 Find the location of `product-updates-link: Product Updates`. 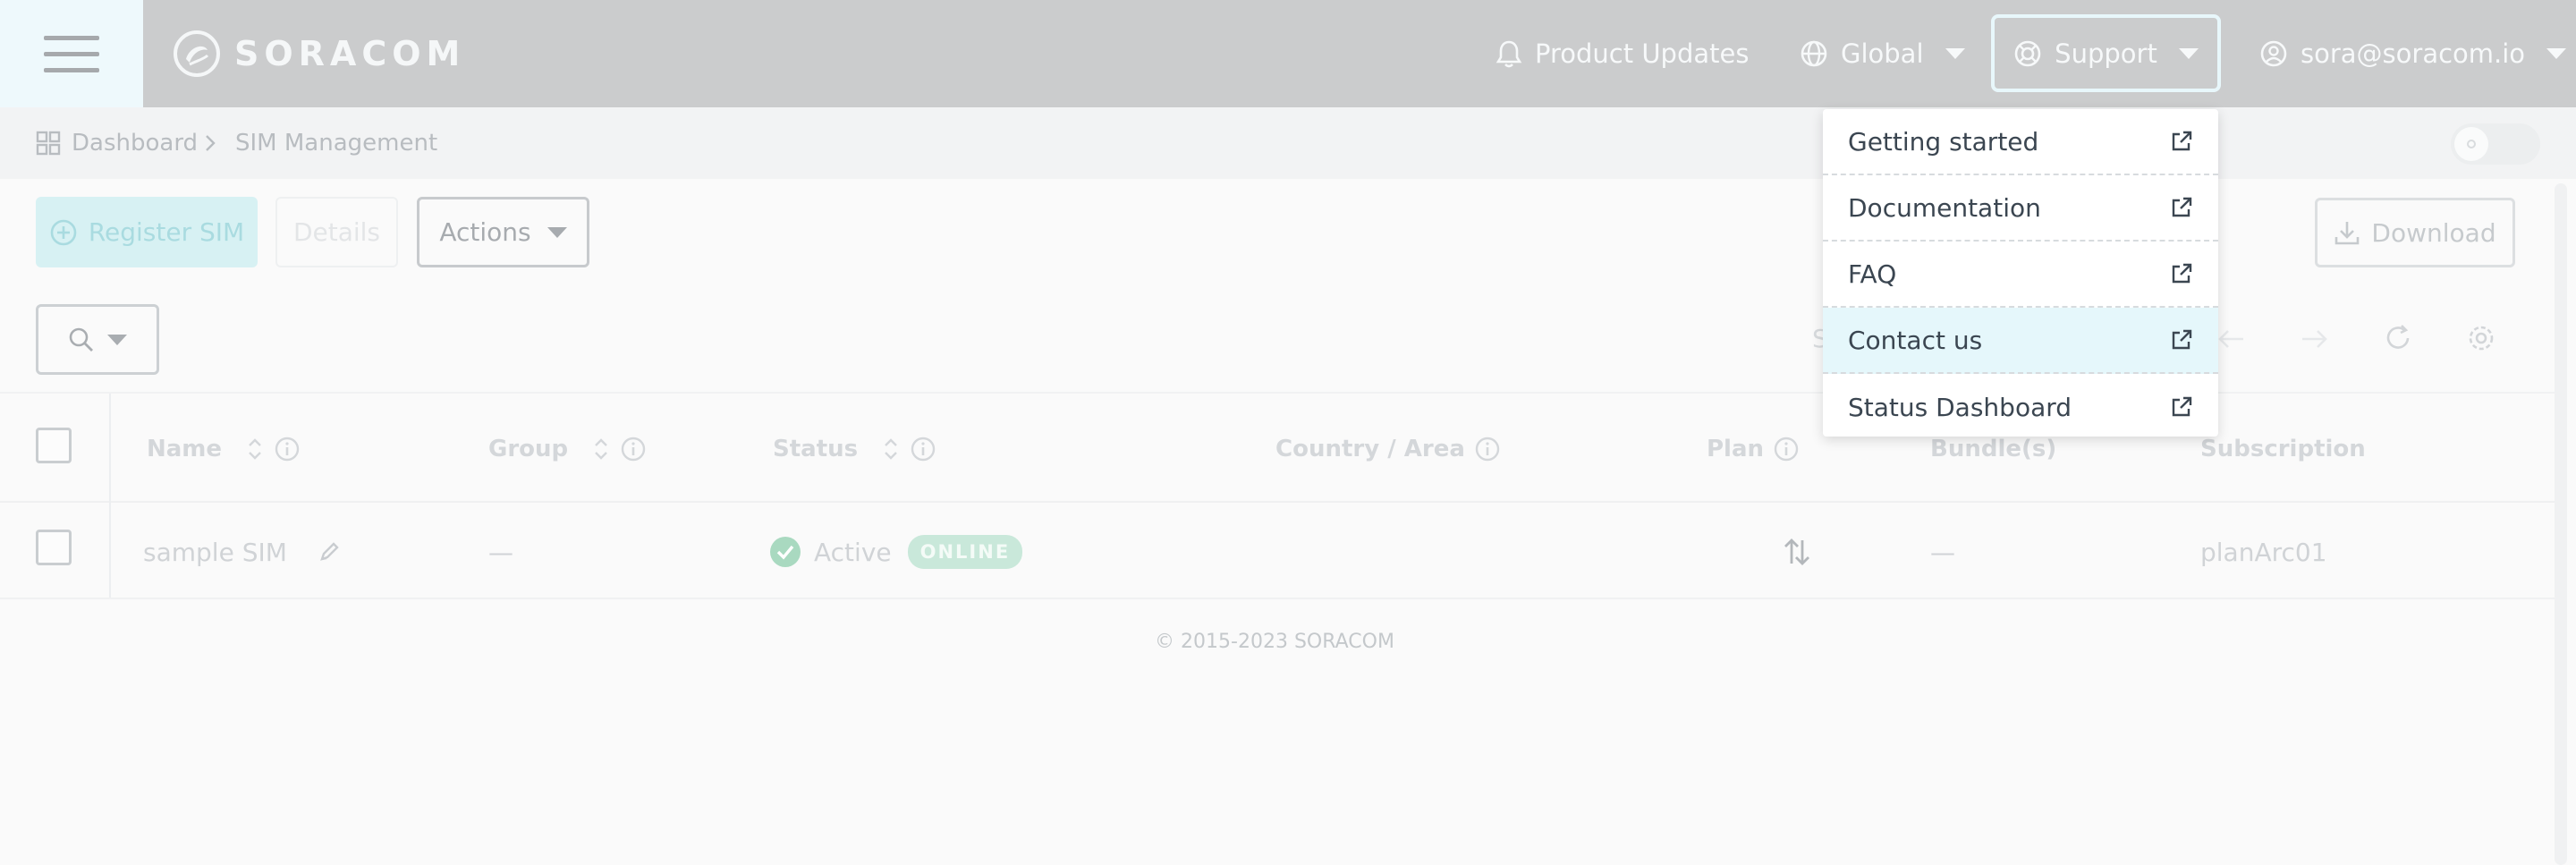

product-updates-link: Product Updates is located at coordinates (1622, 53).